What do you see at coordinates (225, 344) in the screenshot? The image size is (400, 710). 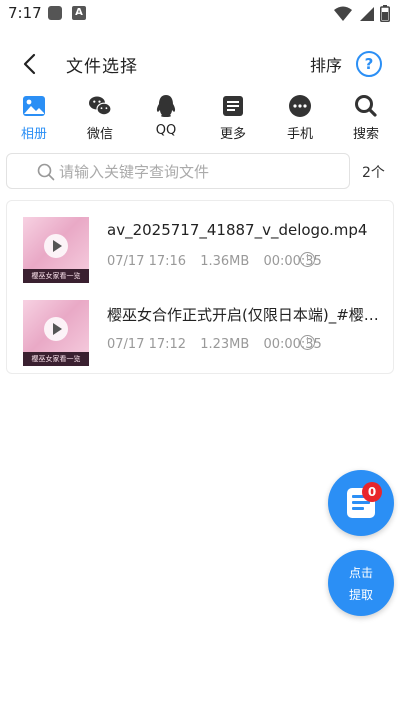 I see `file-size: 1.23MB` at bounding box center [225, 344].